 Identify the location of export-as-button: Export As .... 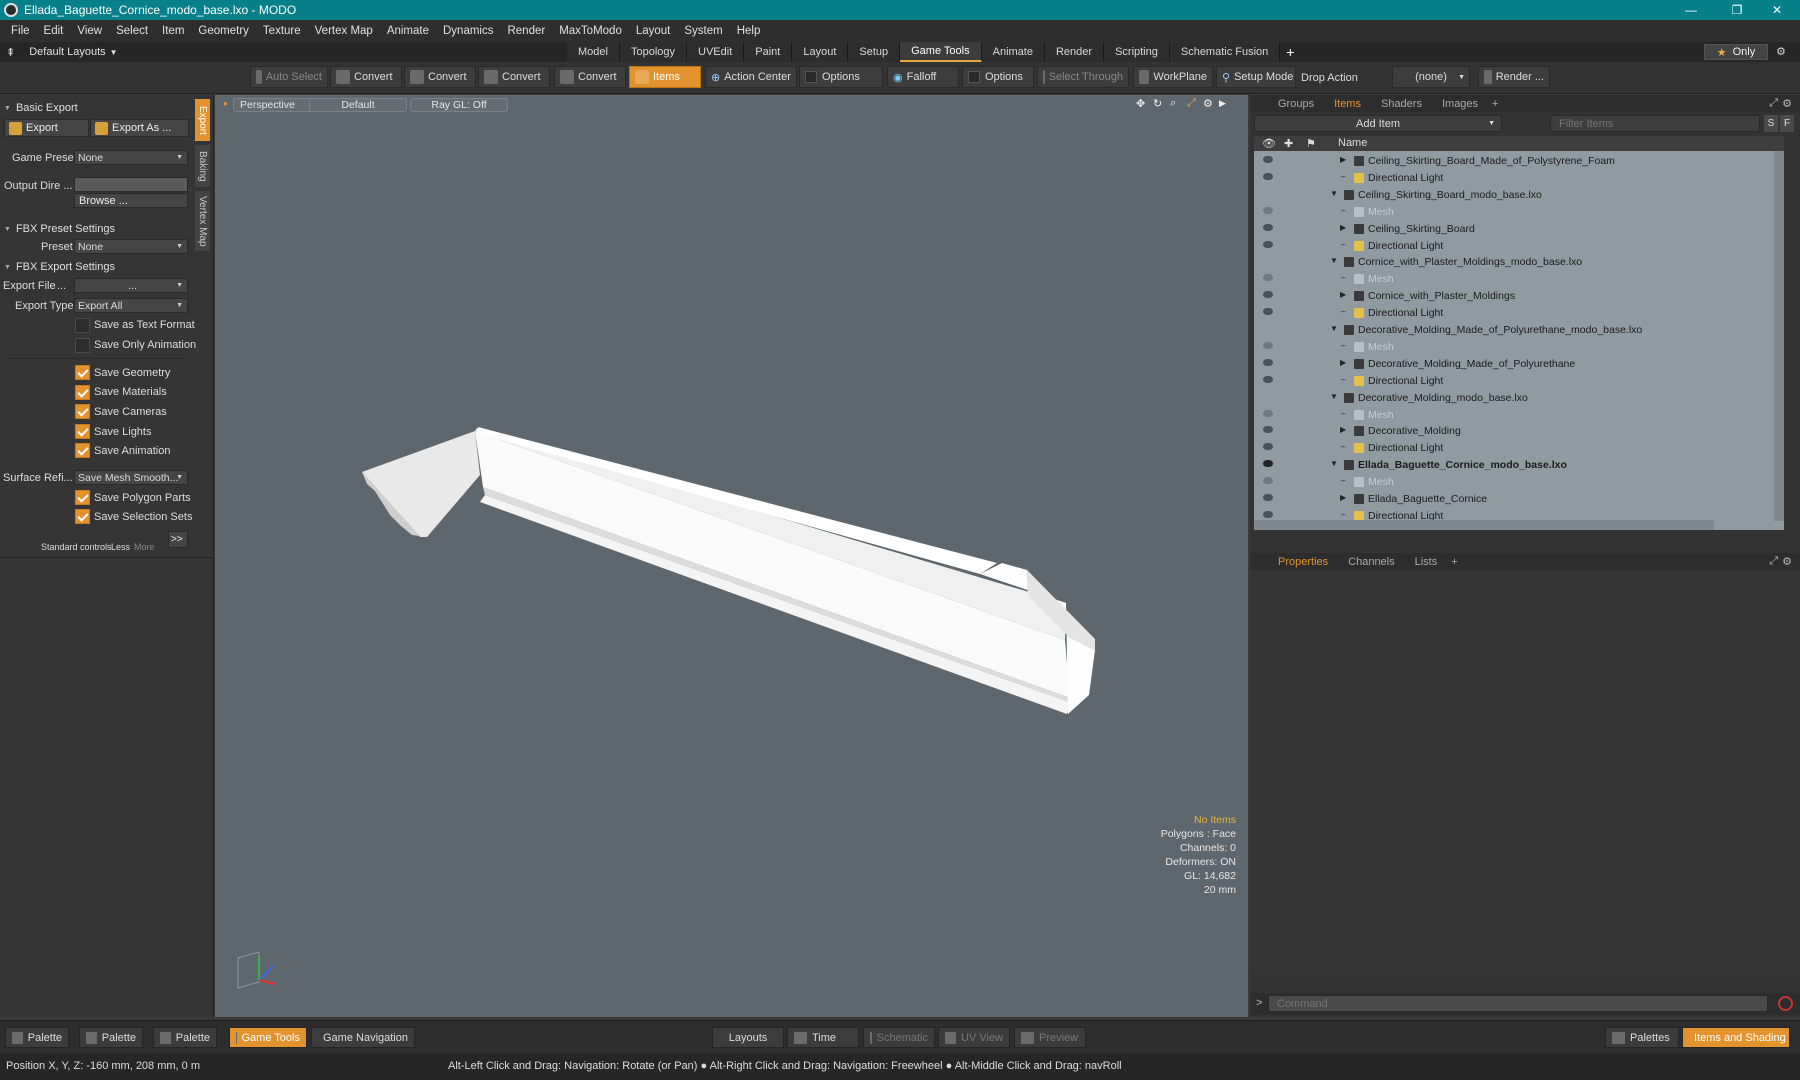
(139, 128).